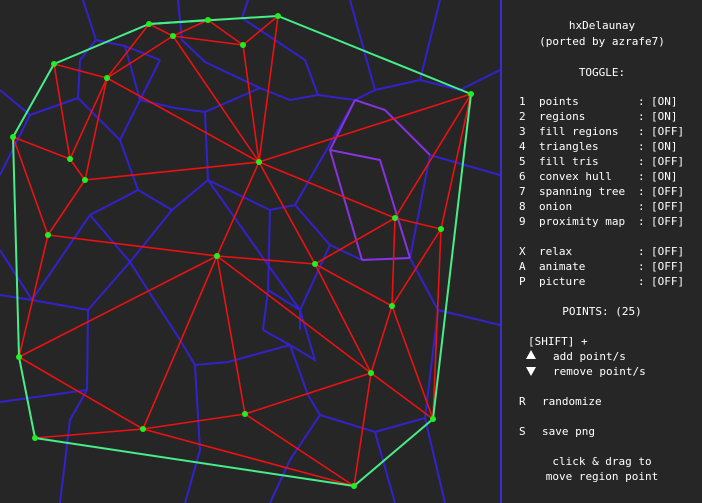  What do you see at coordinates (568, 431) in the screenshot?
I see `save-png-label: save png` at bounding box center [568, 431].